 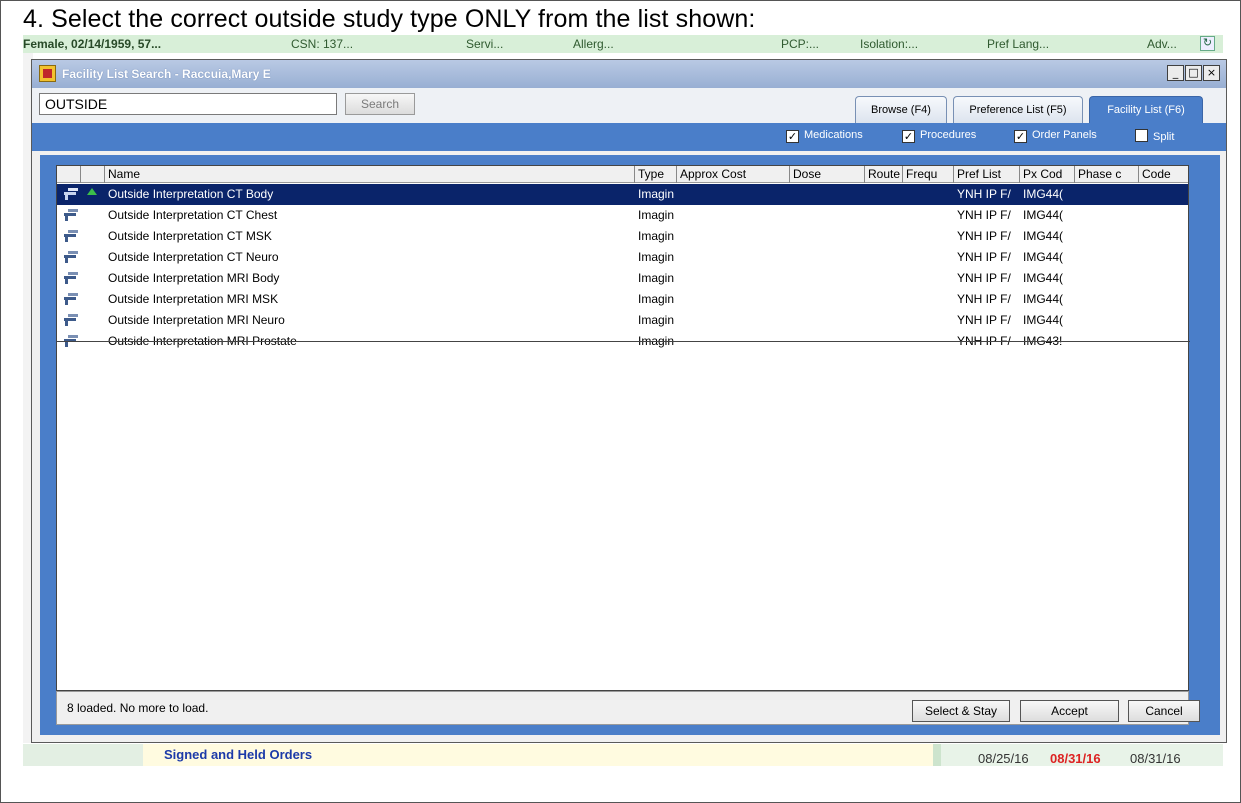 I want to click on cell-px-code: IMG43!, so click(x=1043, y=341).